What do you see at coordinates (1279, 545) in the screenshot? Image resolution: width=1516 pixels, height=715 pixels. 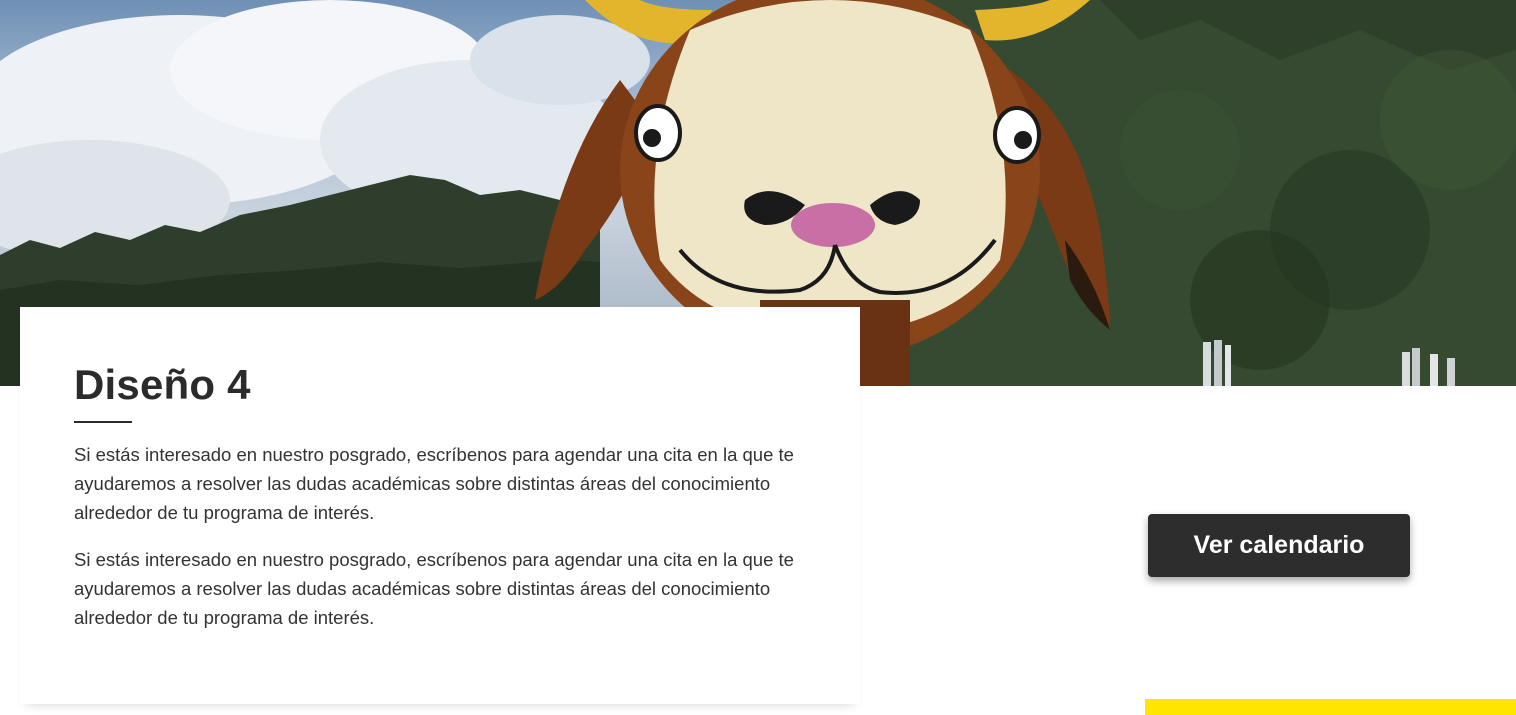 I see `ver-calendario-button: Ver calendario` at bounding box center [1279, 545].